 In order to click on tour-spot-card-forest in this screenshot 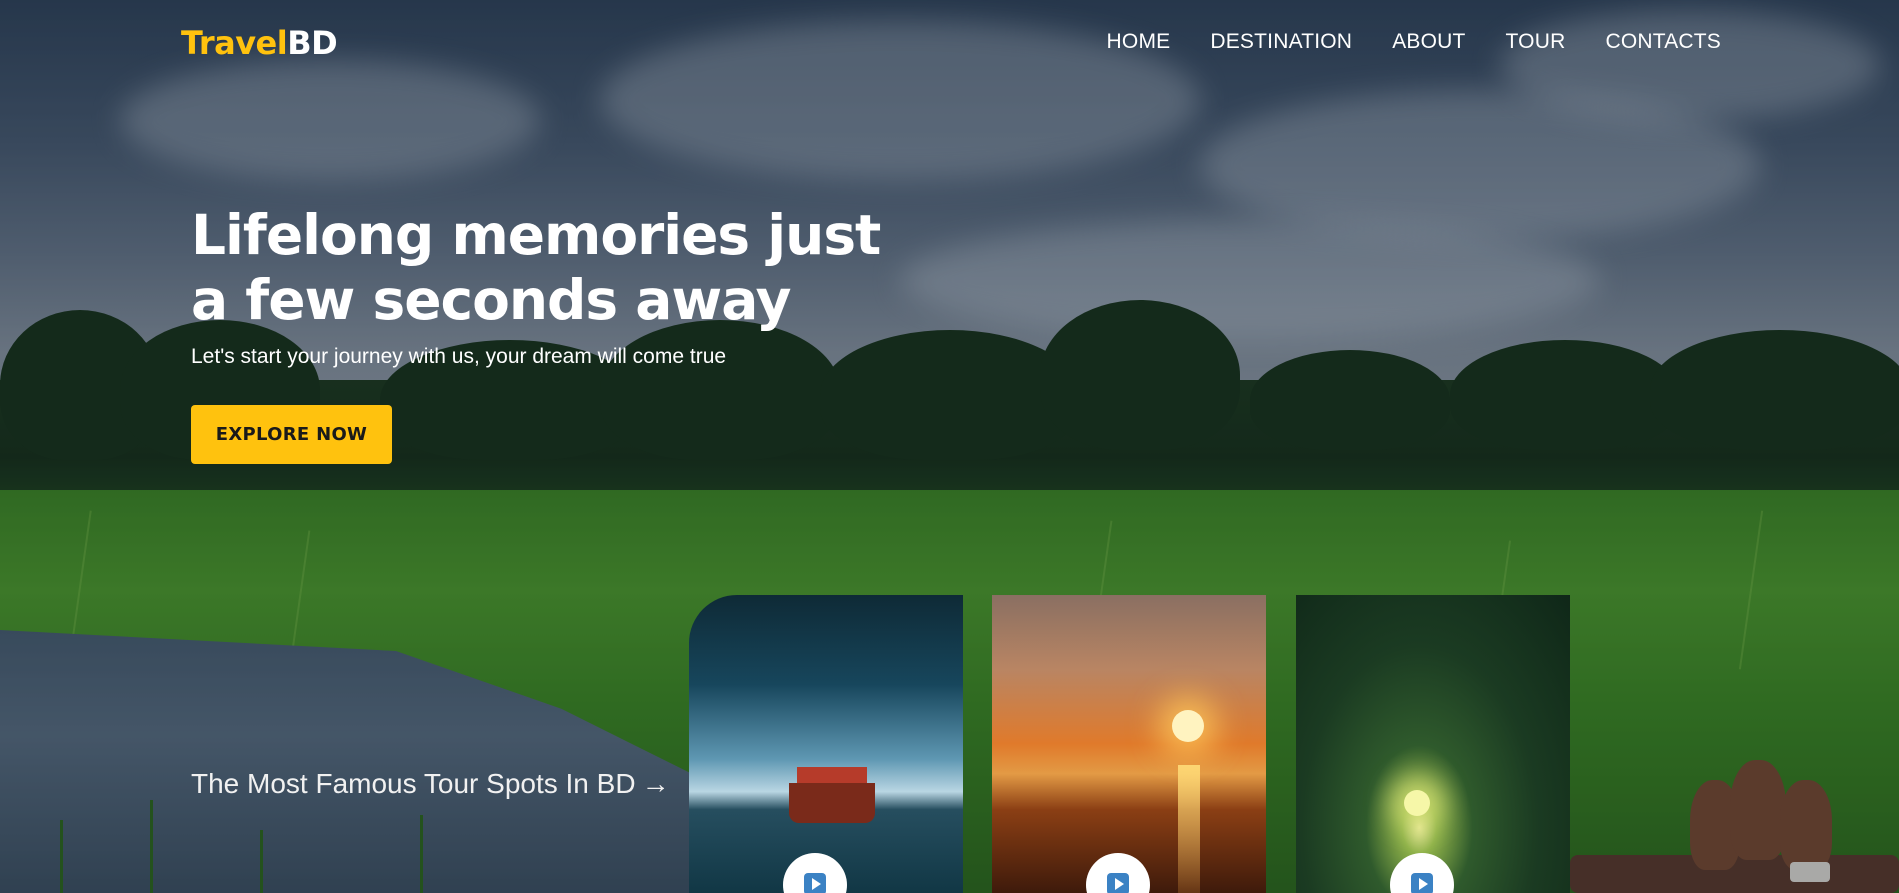, I will do `click(1433, 744)`.